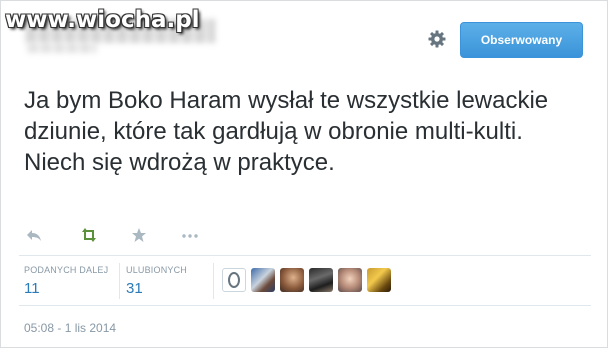  Describe the element at coordinates (70, 328) in the screenshot. I see `tweet-timestamp: 05:08 - 1 lis 2014` at that location.